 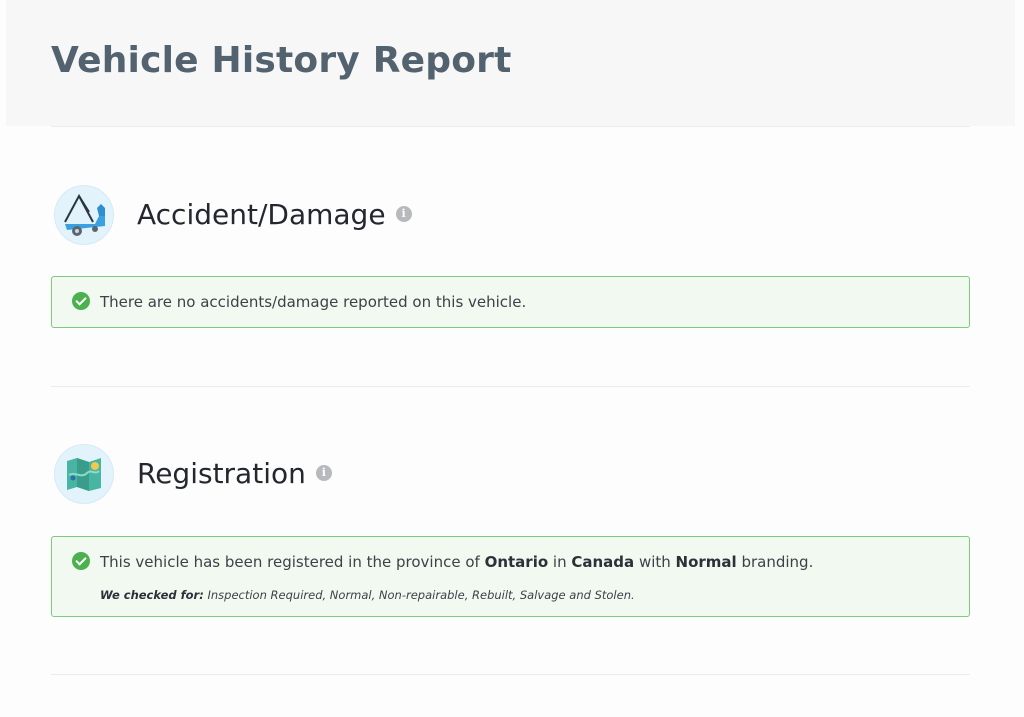 What do you see at coordinates (706, 562) in the screenshot?
I see `branding-value: Normal` at bounding box center [706, 562].